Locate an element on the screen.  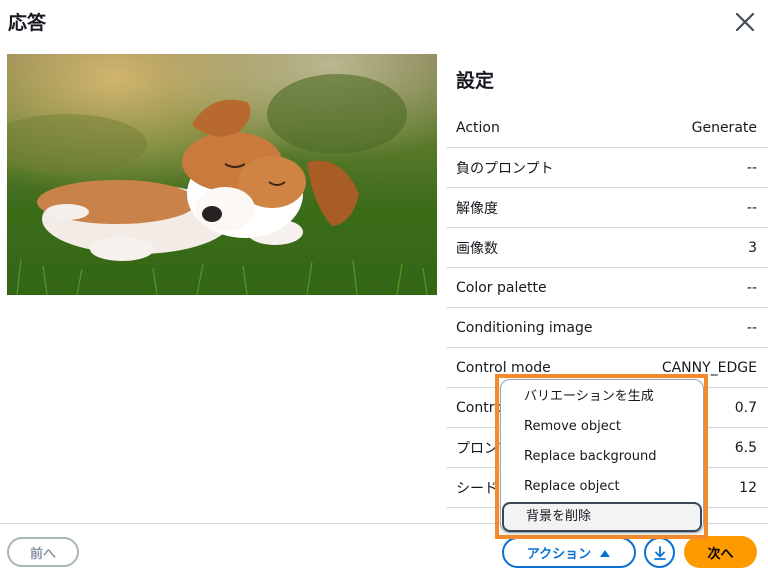
settings-label: 画像数 is located at coordinates (477, 248).